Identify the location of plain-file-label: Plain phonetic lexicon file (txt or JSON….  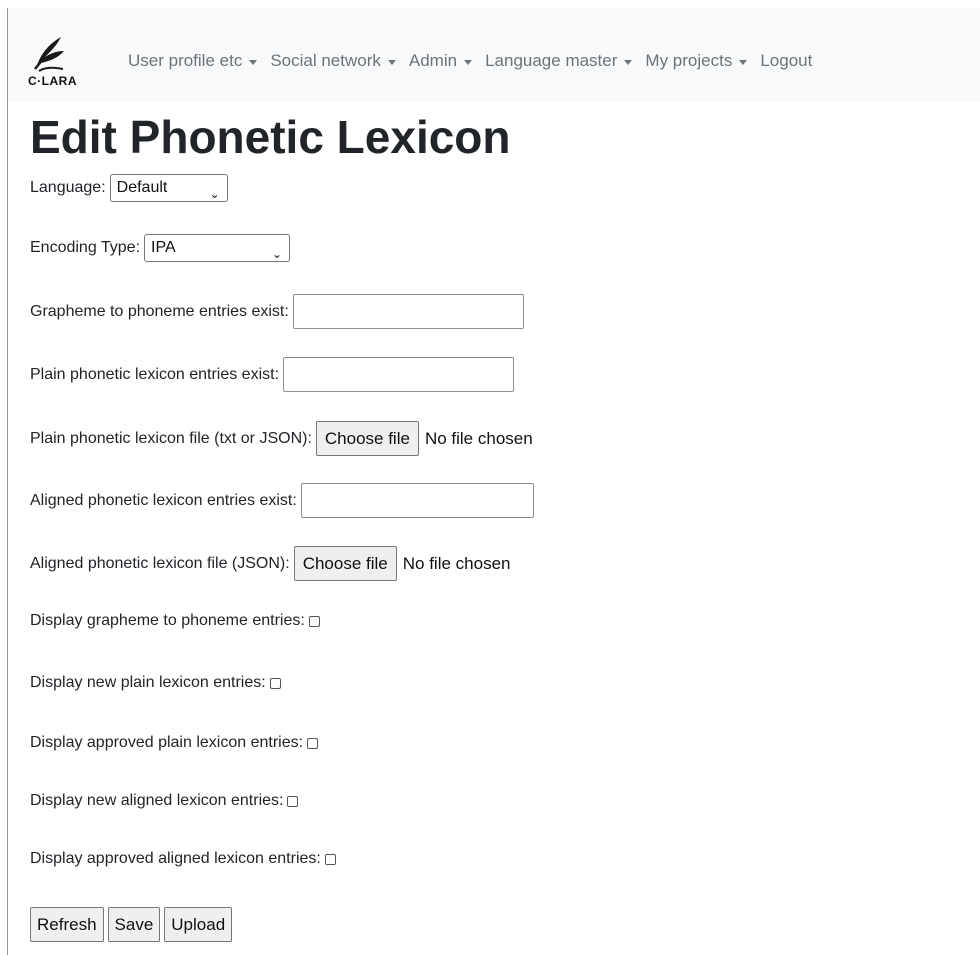
(171, 438).